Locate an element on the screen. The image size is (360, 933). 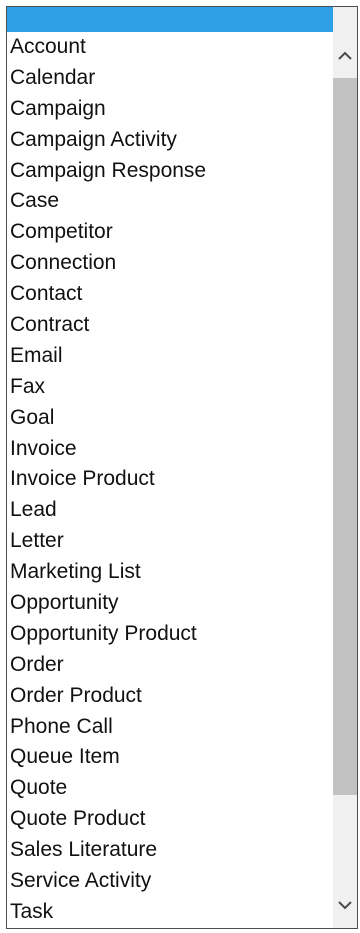
option-quote: Quote is located at coordinates (170, 788).